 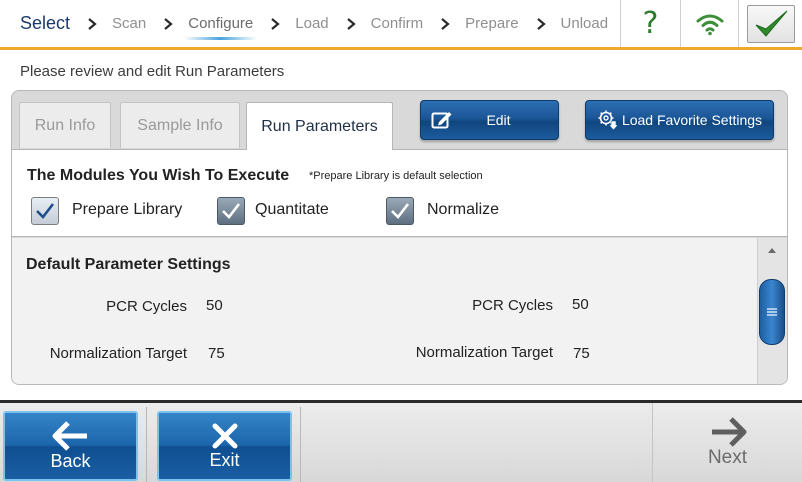 What do you see at coordinates (727, 457) in the screenshot?
I see `next-button-label: Next` at bounding box center [727, 457].